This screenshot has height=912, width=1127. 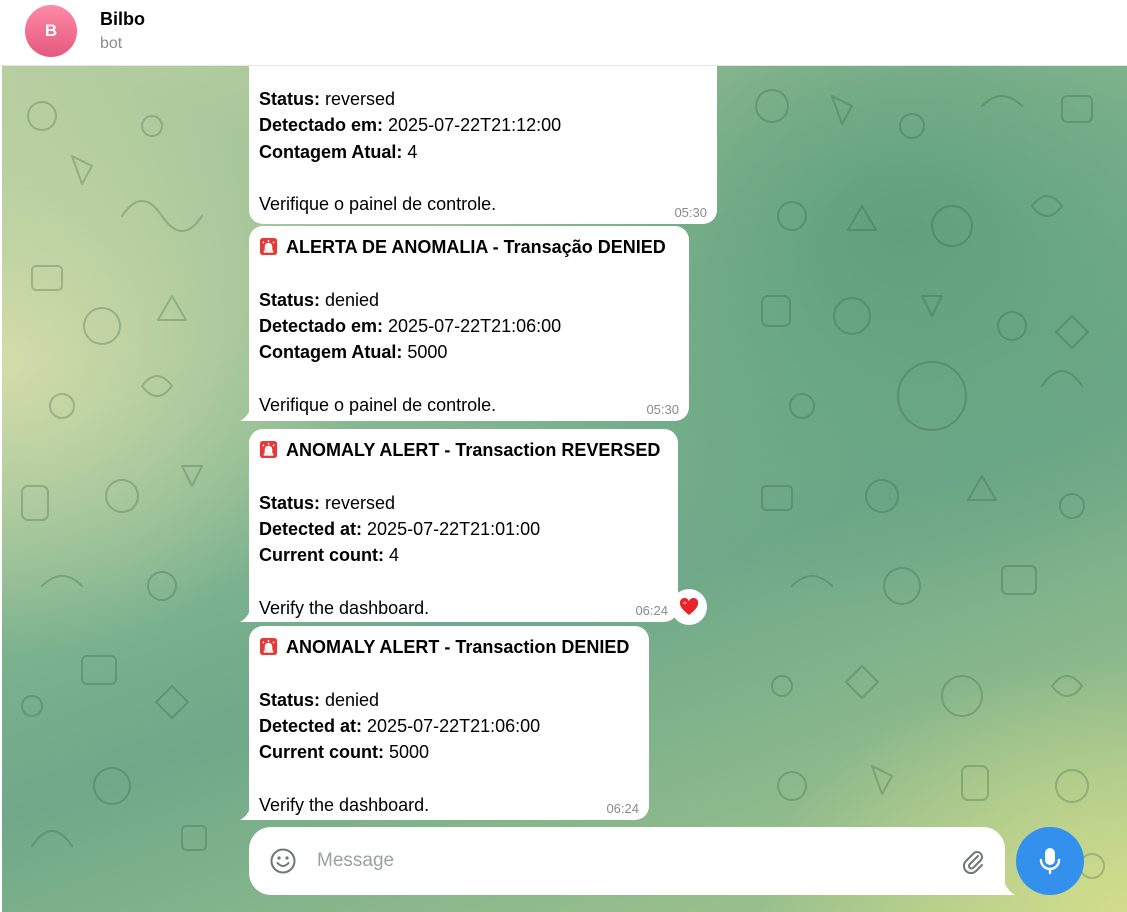 I want to click on detected-line: Detectado em: 2025-07-22T21:06:00, so click(x=469, y=326).